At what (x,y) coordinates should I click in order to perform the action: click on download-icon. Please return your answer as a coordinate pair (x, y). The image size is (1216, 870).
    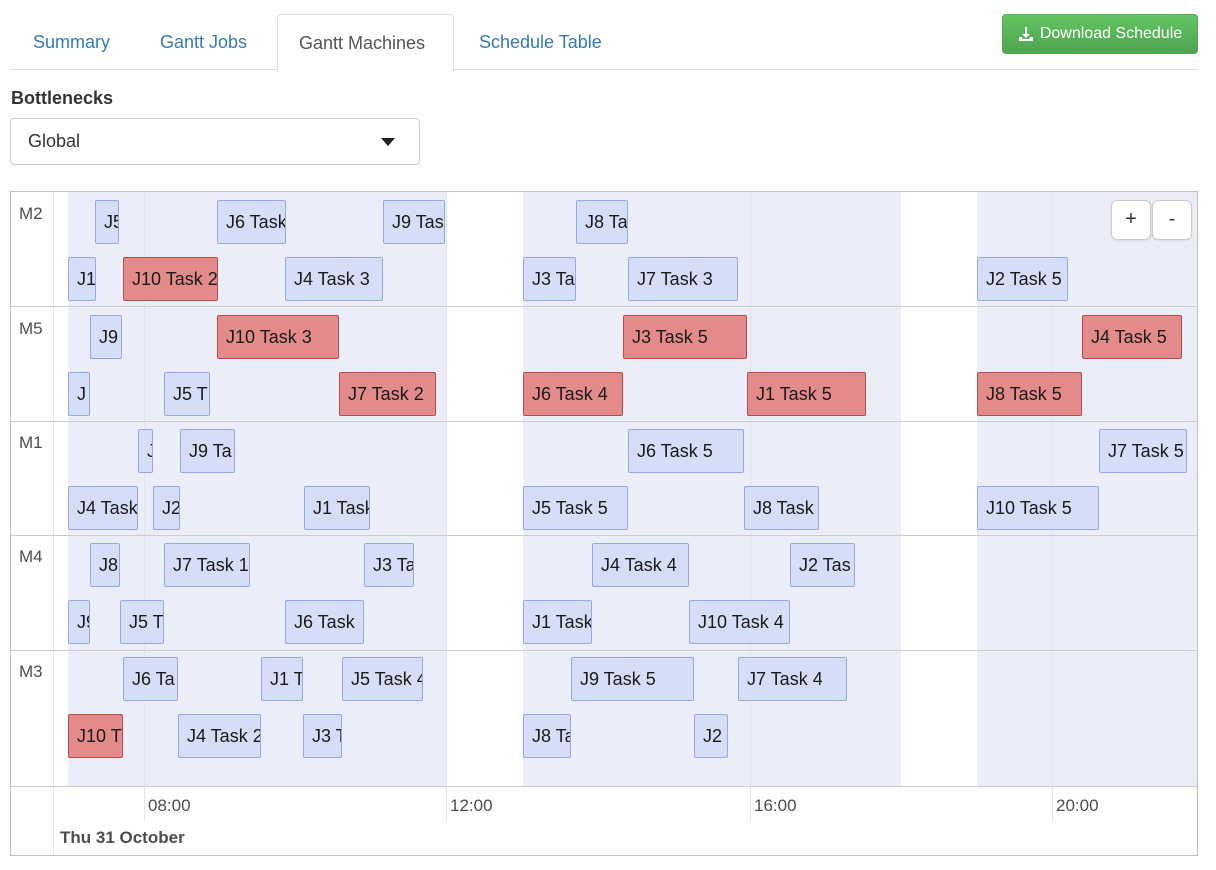
    Looking at the image, I should click on (1025, 34).